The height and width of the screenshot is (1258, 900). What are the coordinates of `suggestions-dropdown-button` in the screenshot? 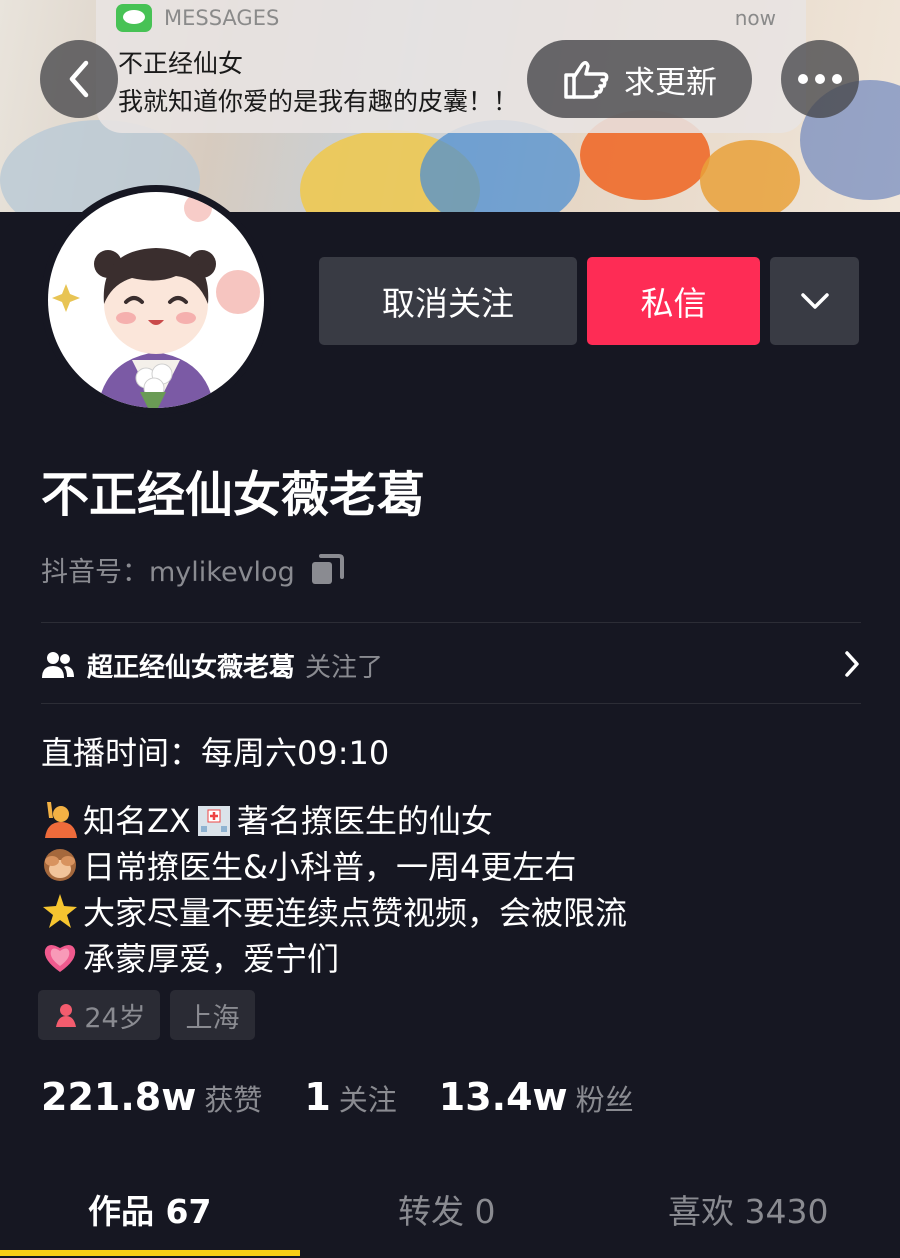 It's located at (814, 301).